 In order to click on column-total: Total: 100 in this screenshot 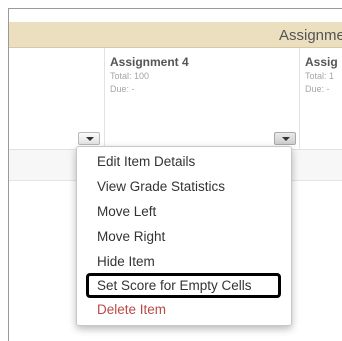, I will do `click(130, 76)`.